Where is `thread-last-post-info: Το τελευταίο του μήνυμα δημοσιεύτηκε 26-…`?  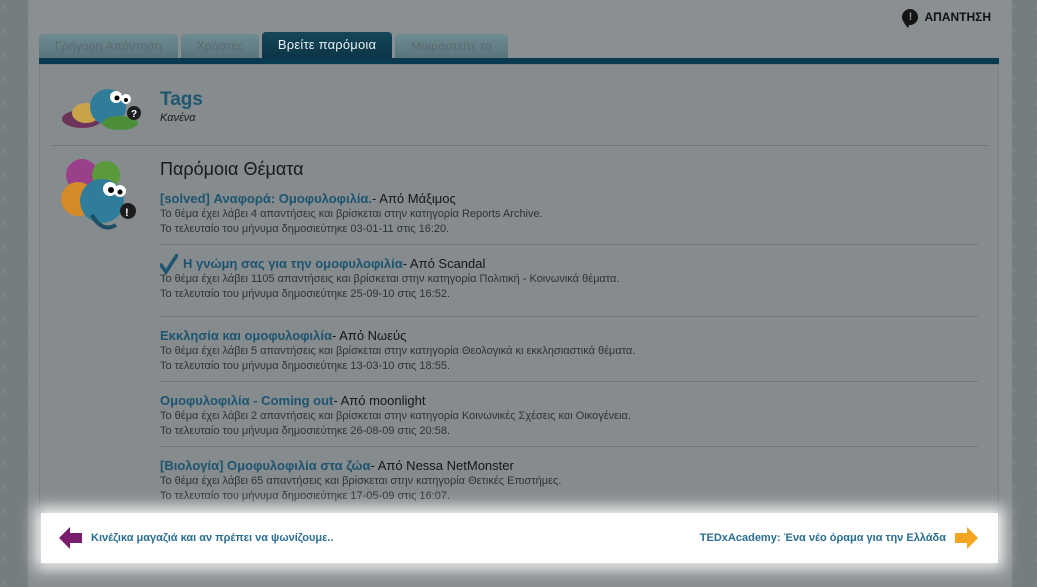 thread-last-post-info: Το τελευταίο του μήνυμα δημοσιεύτηκε 26-… is located at coordinates (305, 431).